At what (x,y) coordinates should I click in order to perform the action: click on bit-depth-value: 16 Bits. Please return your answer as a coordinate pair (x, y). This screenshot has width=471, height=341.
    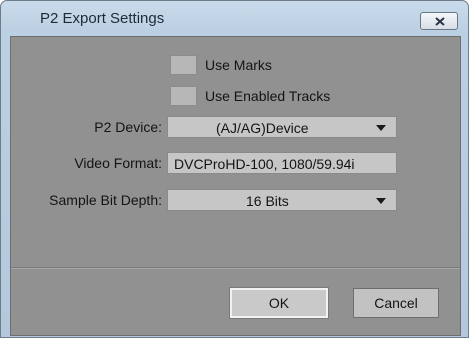
    Looking at the image, I should click on (267, 201).